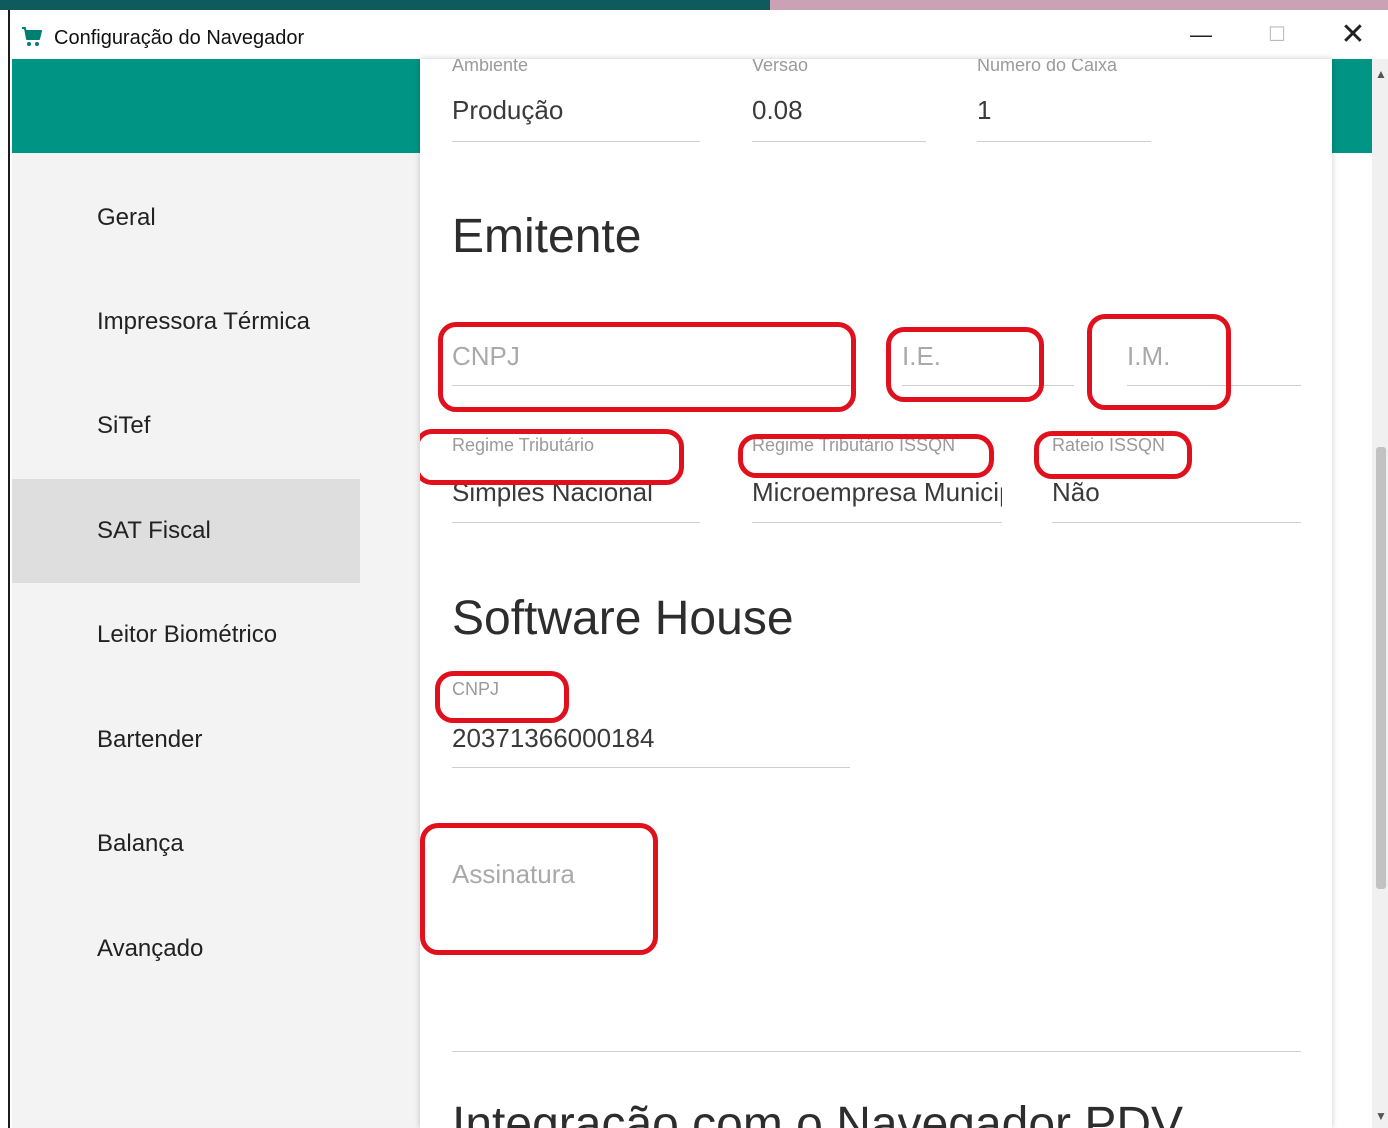  I want to click on sidebar-item-avancado: Avançado, so click(186, 949).